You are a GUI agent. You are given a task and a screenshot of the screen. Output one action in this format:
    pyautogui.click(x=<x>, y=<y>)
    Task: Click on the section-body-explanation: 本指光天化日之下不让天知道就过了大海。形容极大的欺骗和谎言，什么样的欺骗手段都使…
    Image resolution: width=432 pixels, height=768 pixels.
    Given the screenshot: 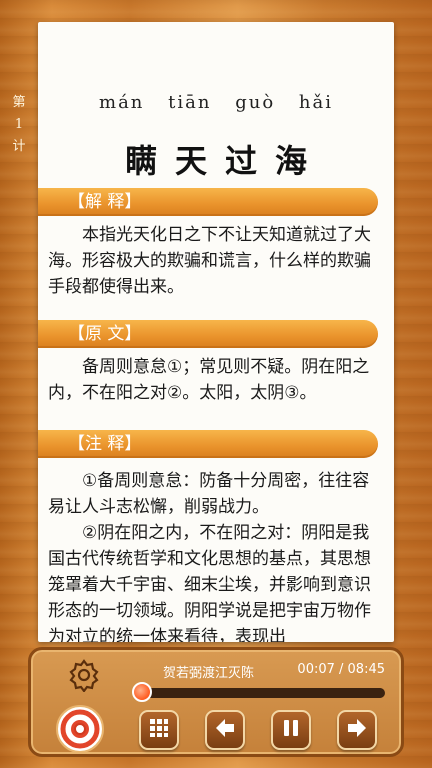 What is the action you would take?
    pyautogui.click(x=217, y=261)
    